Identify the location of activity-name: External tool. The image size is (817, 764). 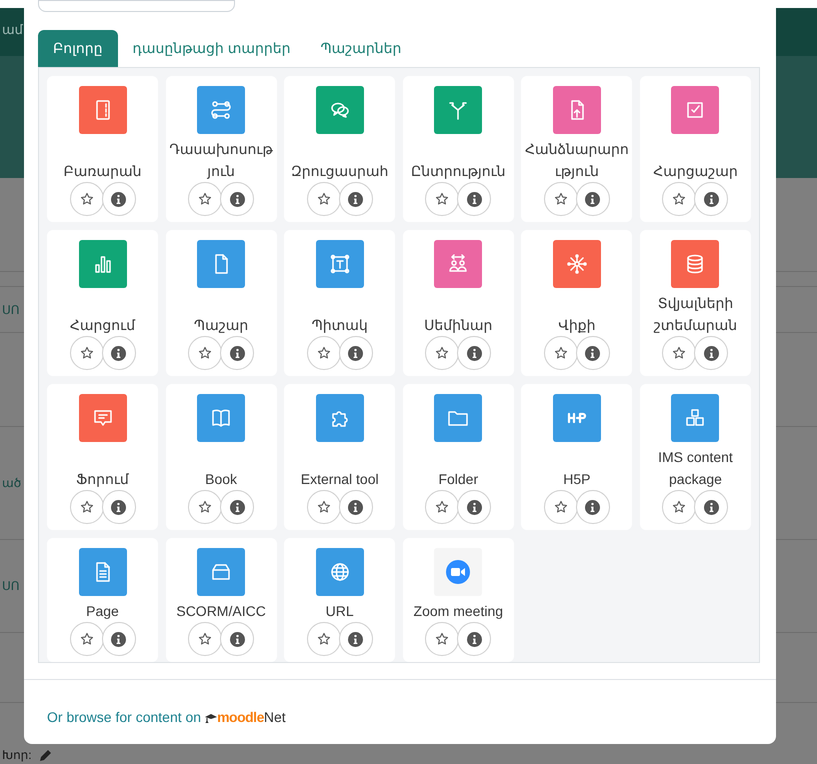
(339, 479).